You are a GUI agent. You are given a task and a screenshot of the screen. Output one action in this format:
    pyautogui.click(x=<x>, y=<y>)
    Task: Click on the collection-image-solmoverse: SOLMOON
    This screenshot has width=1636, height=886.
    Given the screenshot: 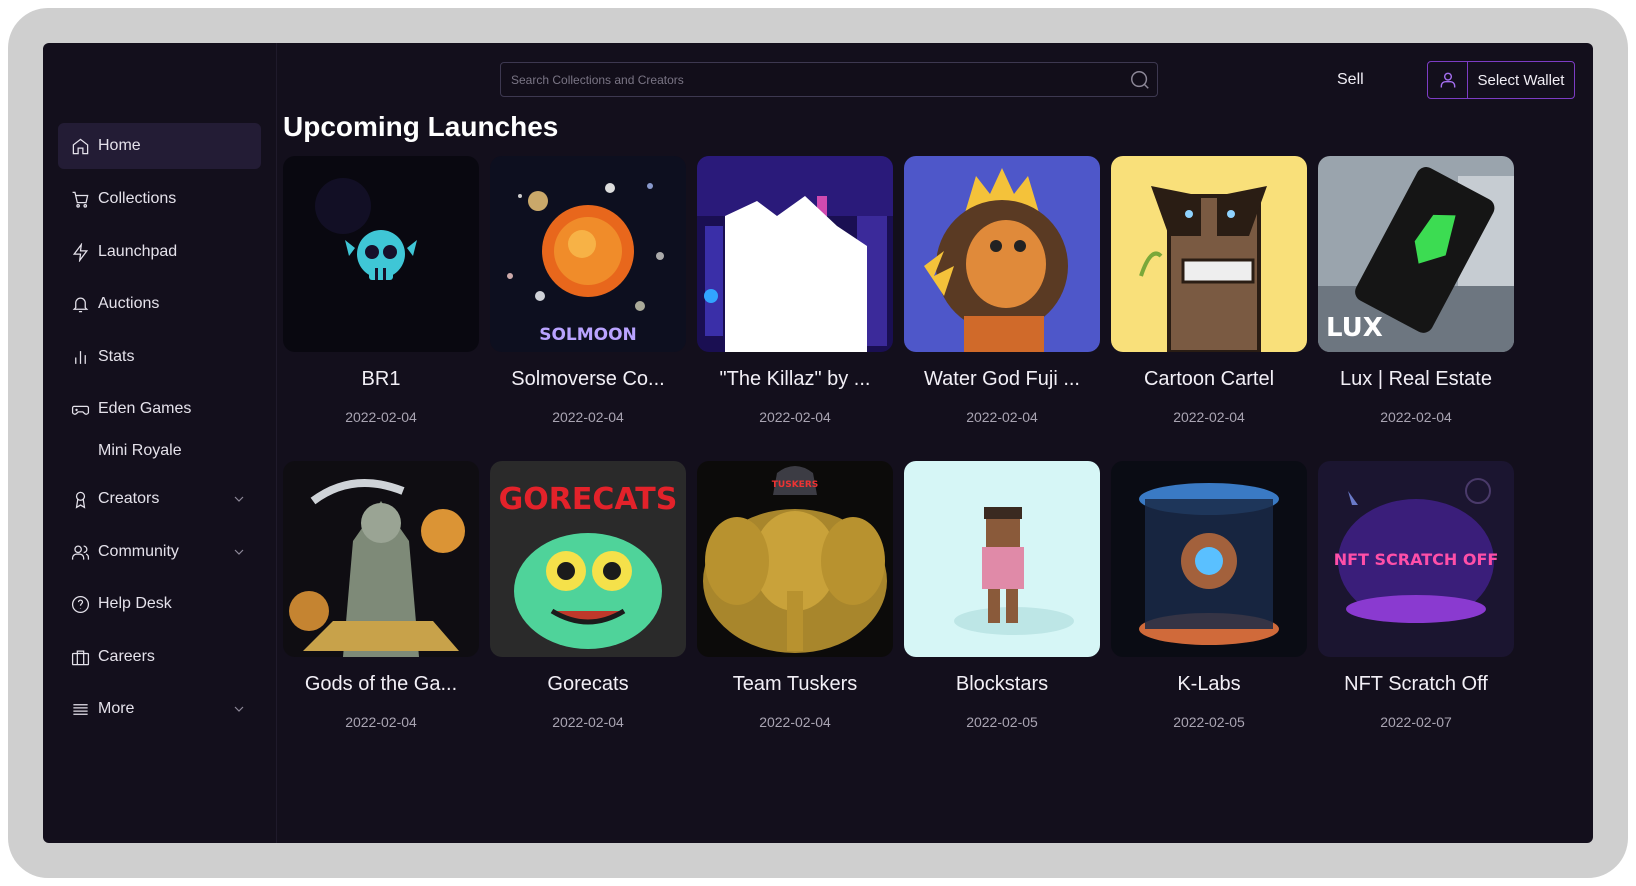 What is the action you would take?
    pyautogui.click(x=588, y=254)
    